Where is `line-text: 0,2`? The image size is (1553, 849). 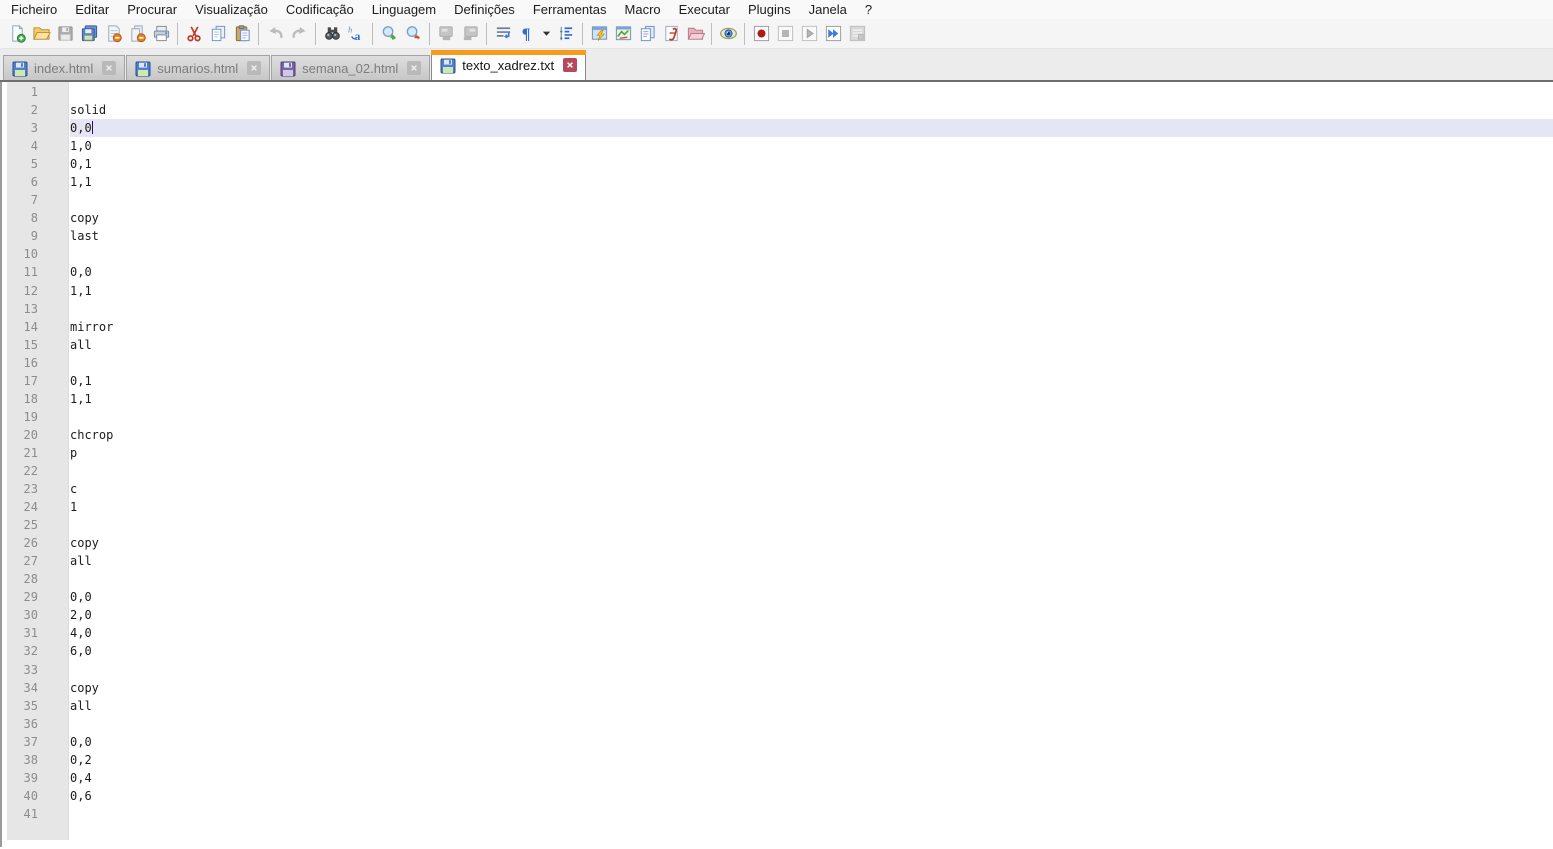 line-text: 0,2 is located at coordinates (811, 760).